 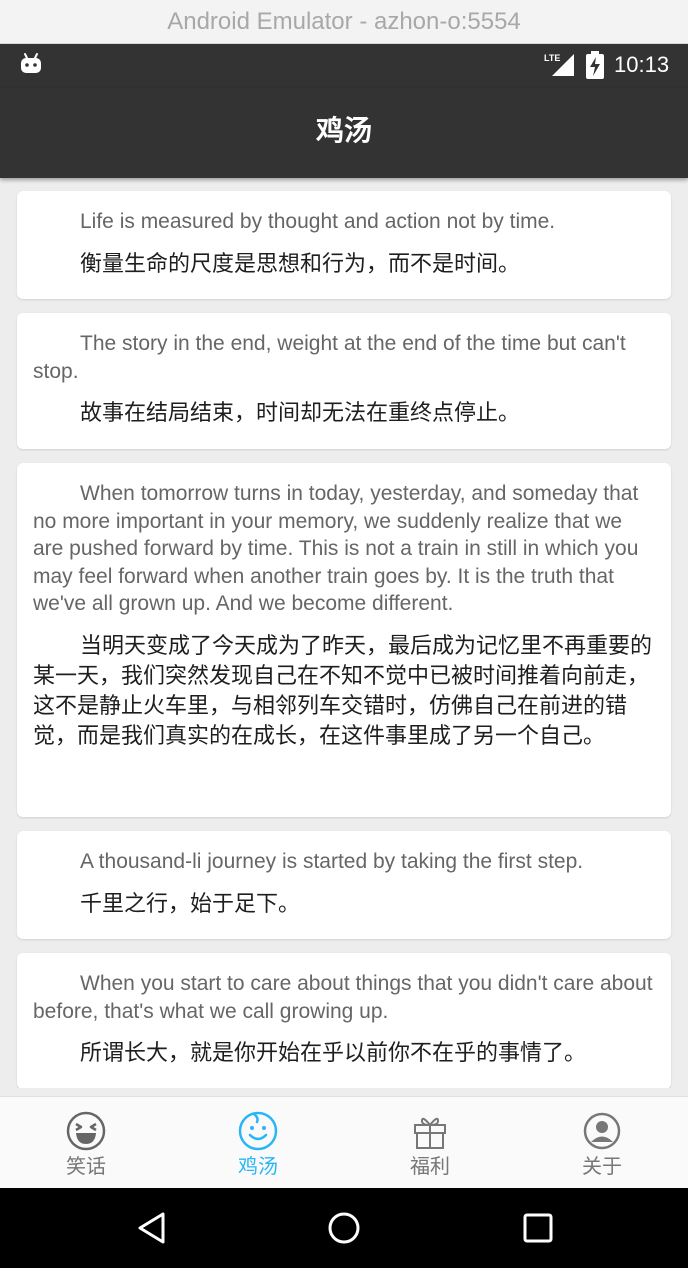 What do you see at coordinates (300, 264) in the screenshot?
I see `quote-chinese: 衡量生命的尺度是思想和行为，而不是时间。` at bounding box center [300, 264].